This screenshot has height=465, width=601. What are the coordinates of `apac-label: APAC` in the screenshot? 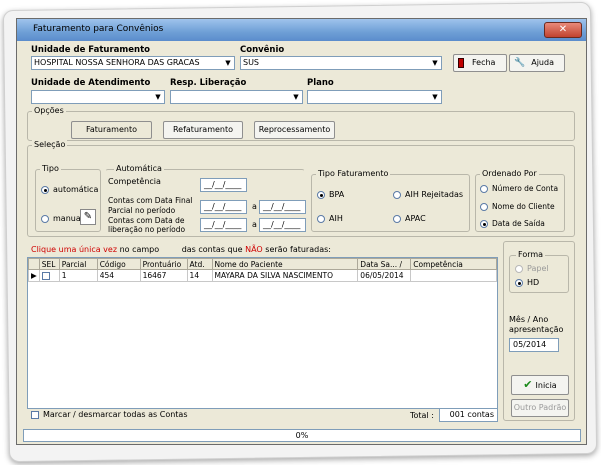 It's located at (415, 218).